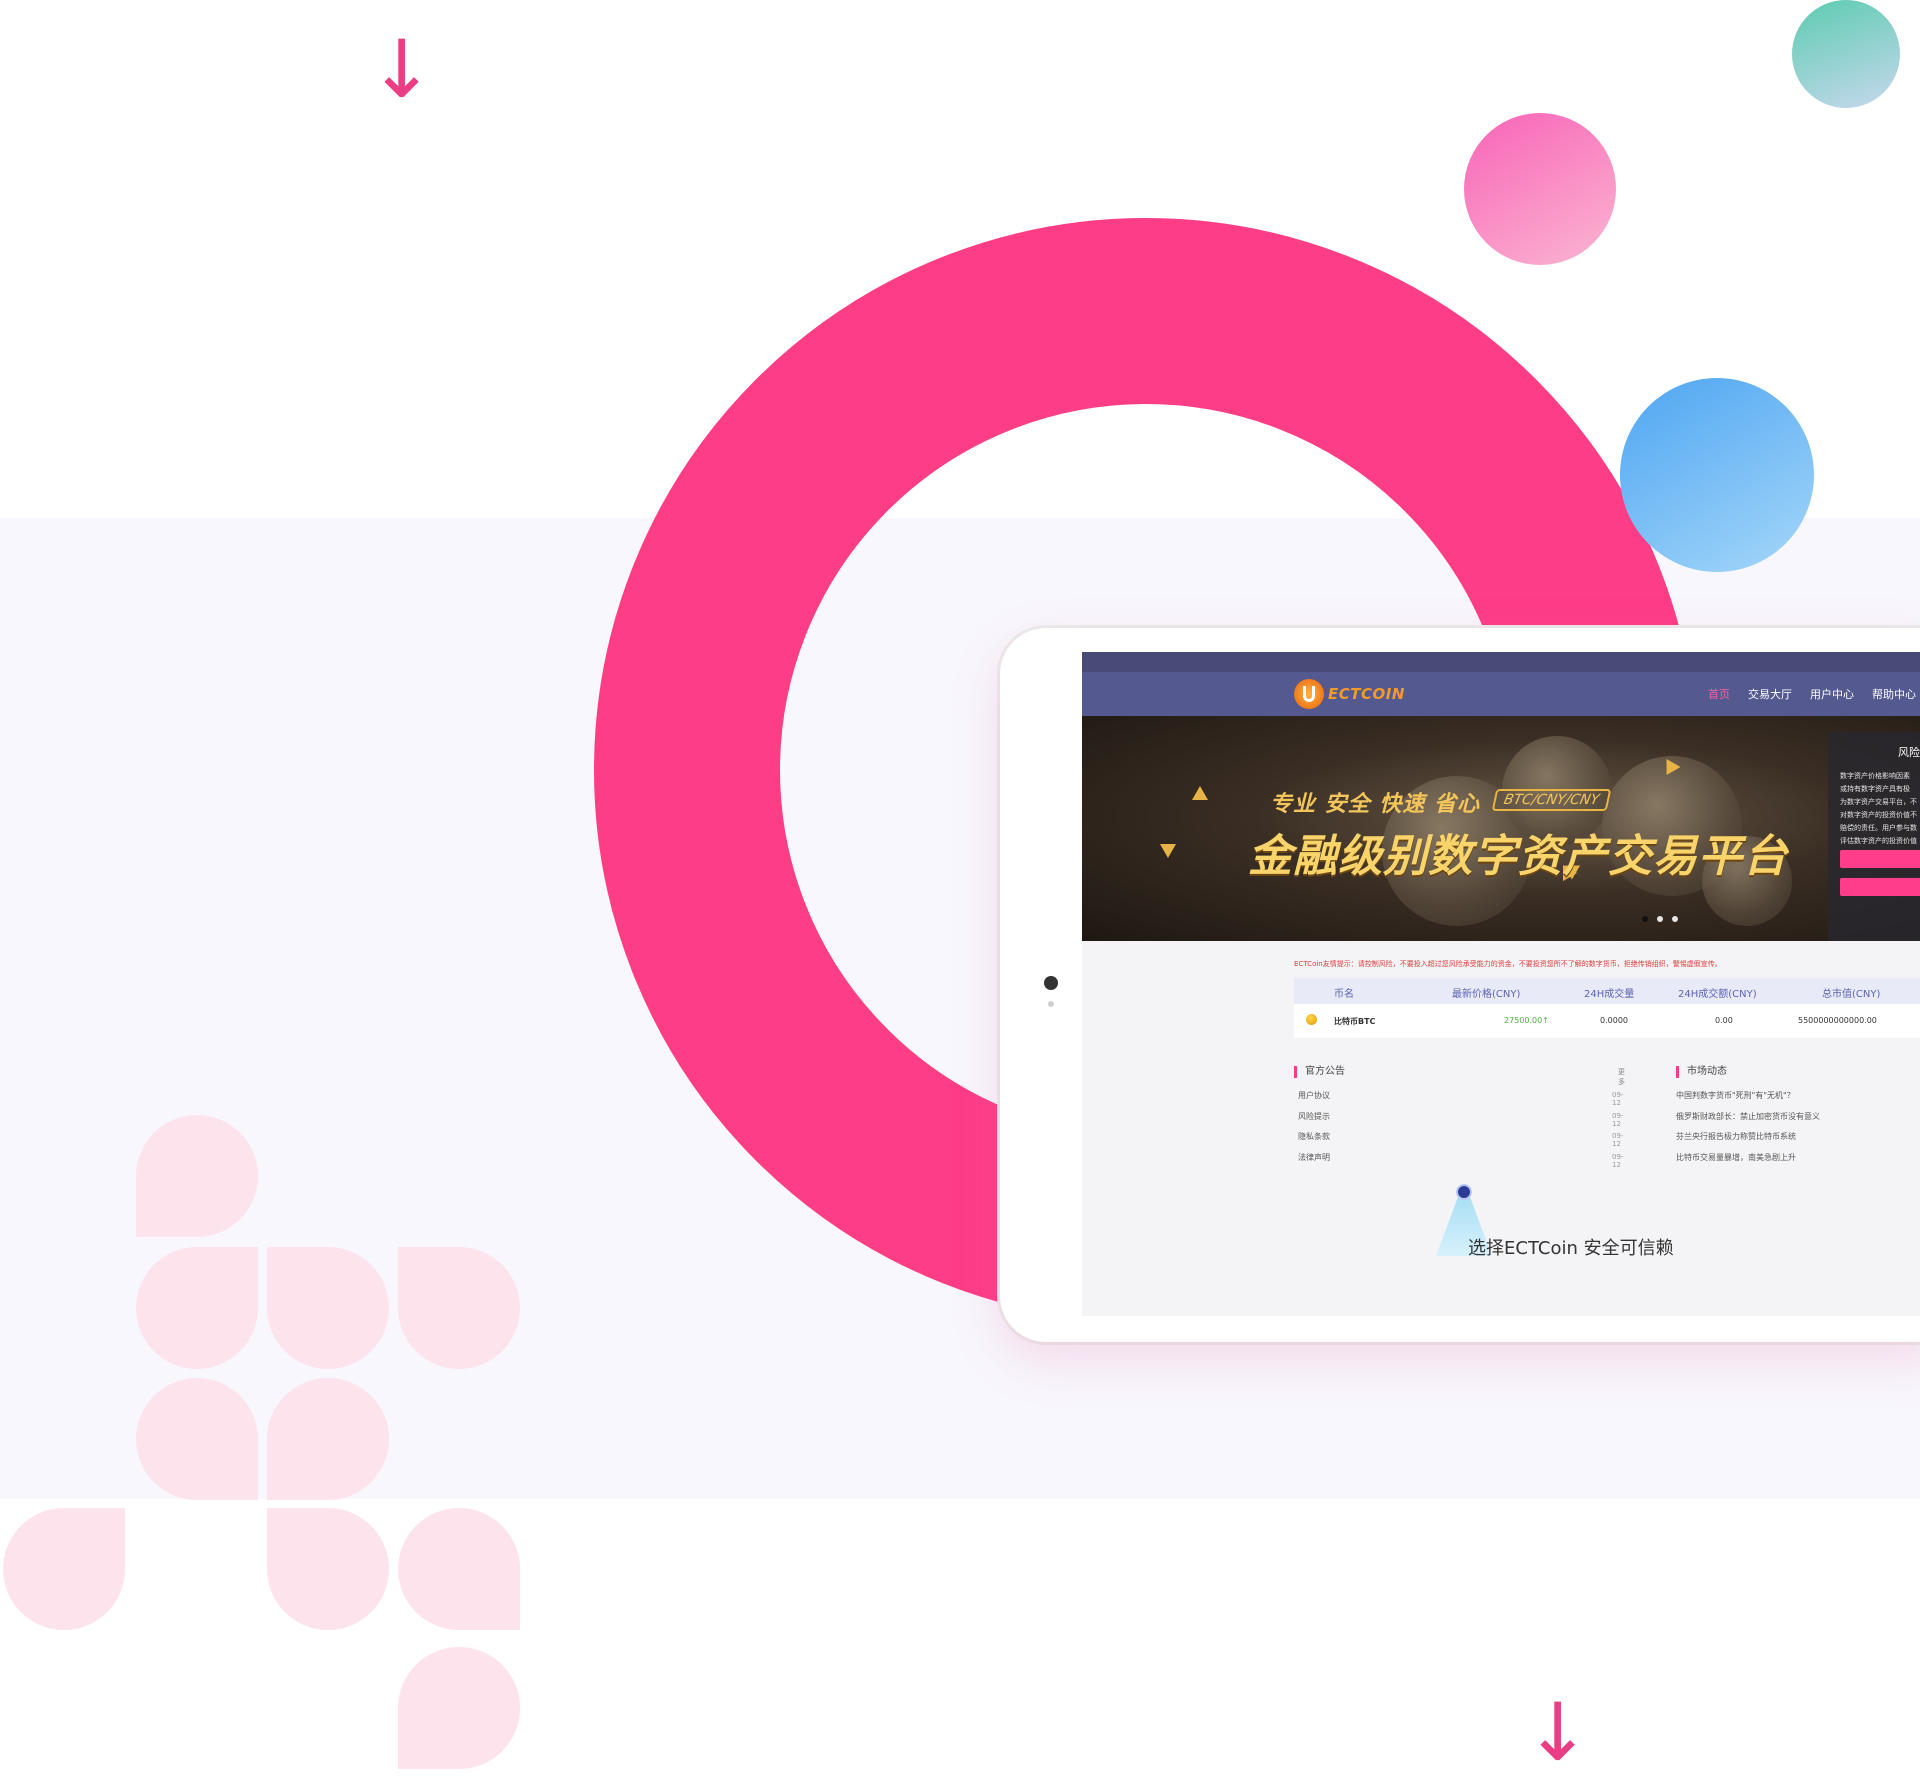 The width and height of the screenshot is (1920, 1779). Describe the element at coordinates (1314, 1136) in the screenshot. I see `list-item: 隐私条款` at that location.